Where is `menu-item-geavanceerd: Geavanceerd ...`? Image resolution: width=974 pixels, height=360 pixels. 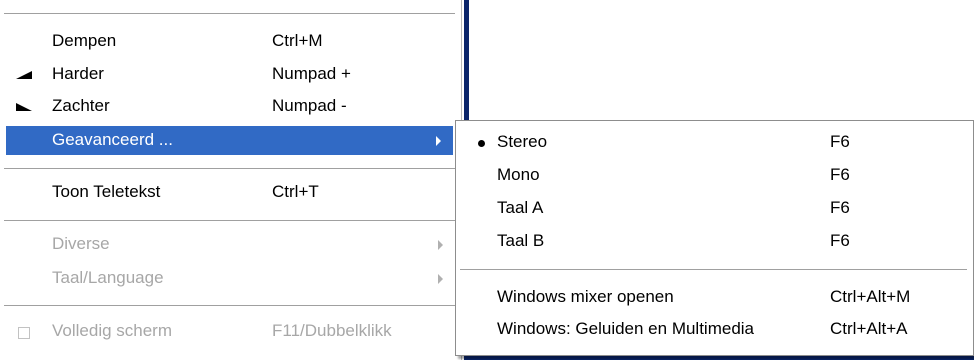 menu-item-geavanceerd: Geavanceerd ... is located at coordinates (229, 140).